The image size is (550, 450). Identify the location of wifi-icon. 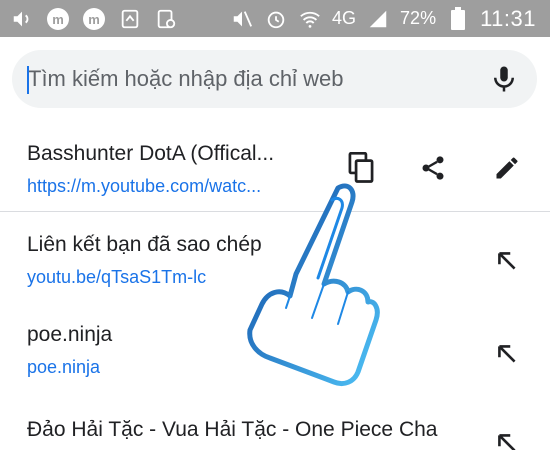
(310, 19).